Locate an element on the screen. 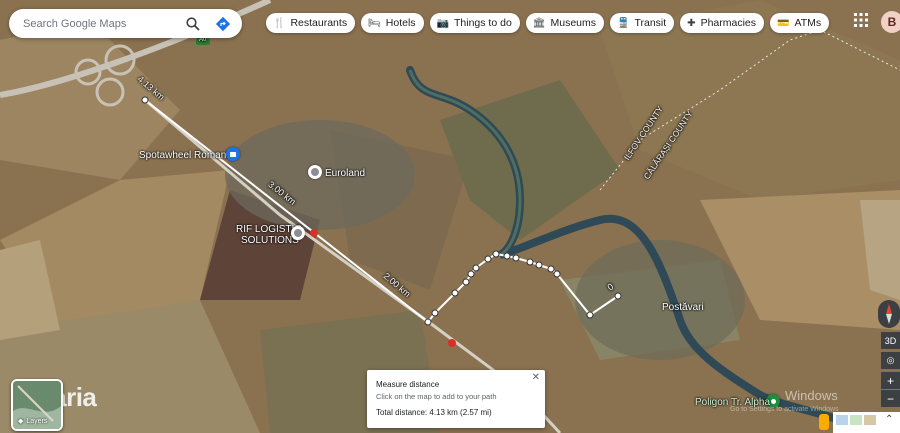 The width and height of the screenshot is (900, 433). chip-restaurants: 🍴 Restaurants is located at coordinates (311, 23).